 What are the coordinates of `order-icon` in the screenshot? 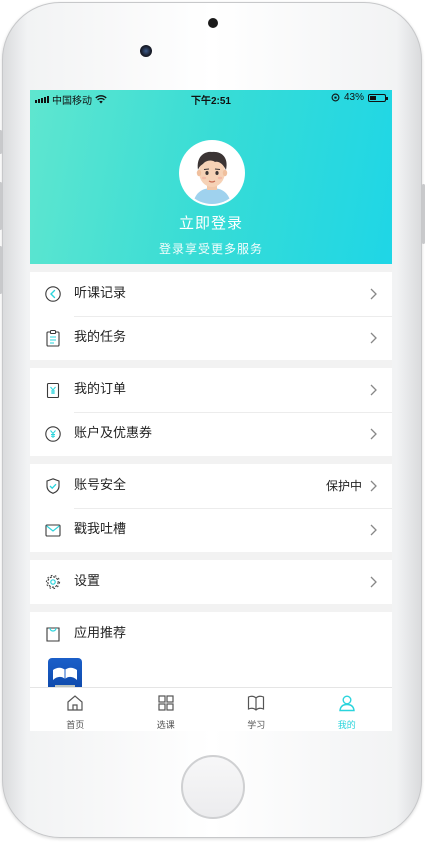 It's located at (53, 390).